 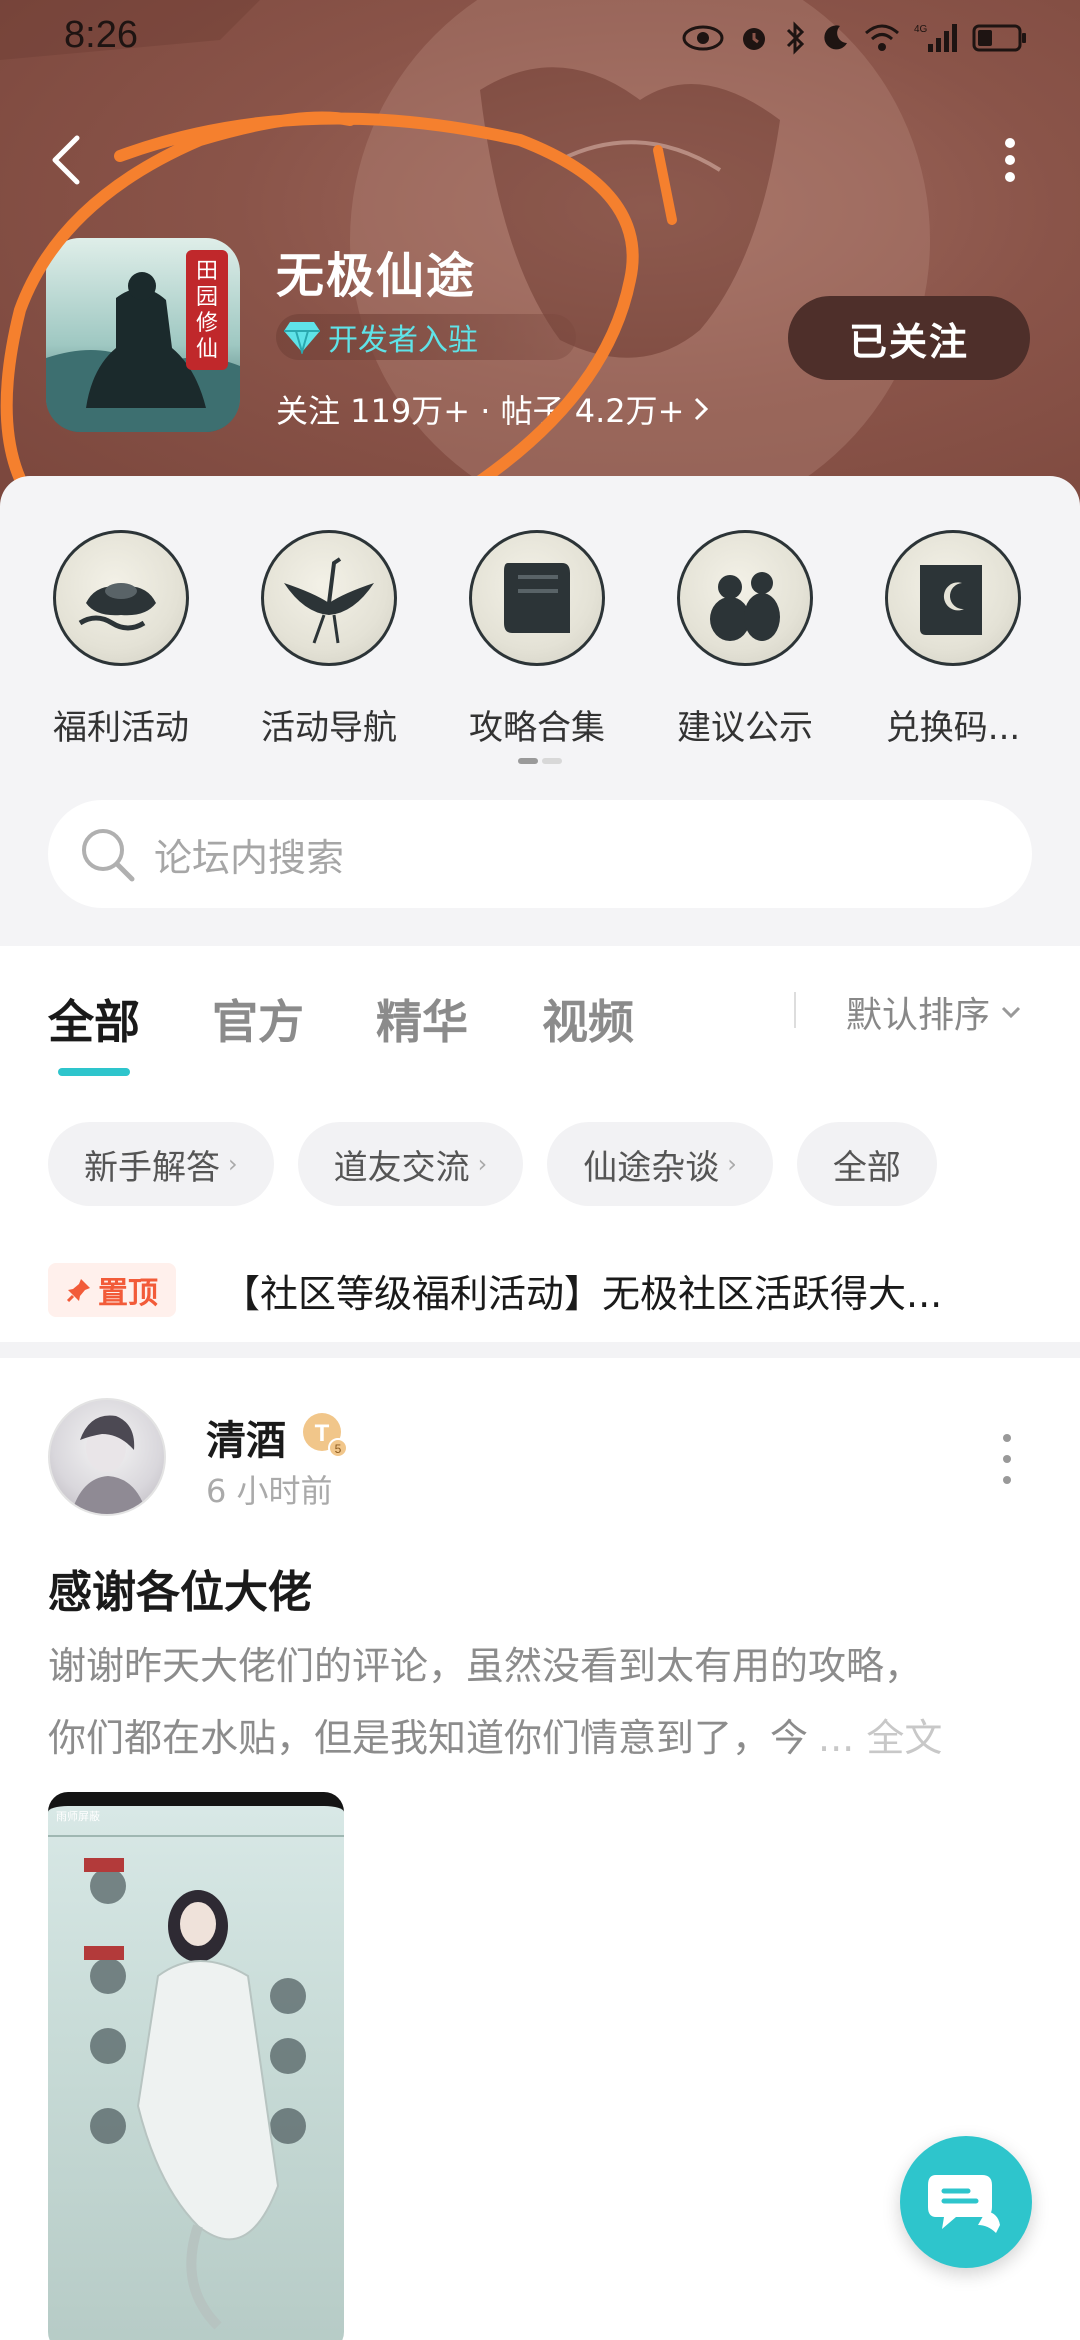 What do you see at coordinates (537, 598) in the screenshot?
I see `scroll-icon` at bounding box center [537, 598].